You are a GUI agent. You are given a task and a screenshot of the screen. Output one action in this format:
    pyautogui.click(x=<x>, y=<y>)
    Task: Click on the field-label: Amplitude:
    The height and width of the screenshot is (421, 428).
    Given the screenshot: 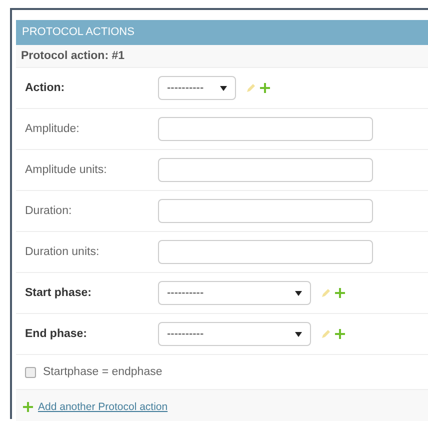 What is the action you would take?
    pyautogui.click(x=52, y=129)
    